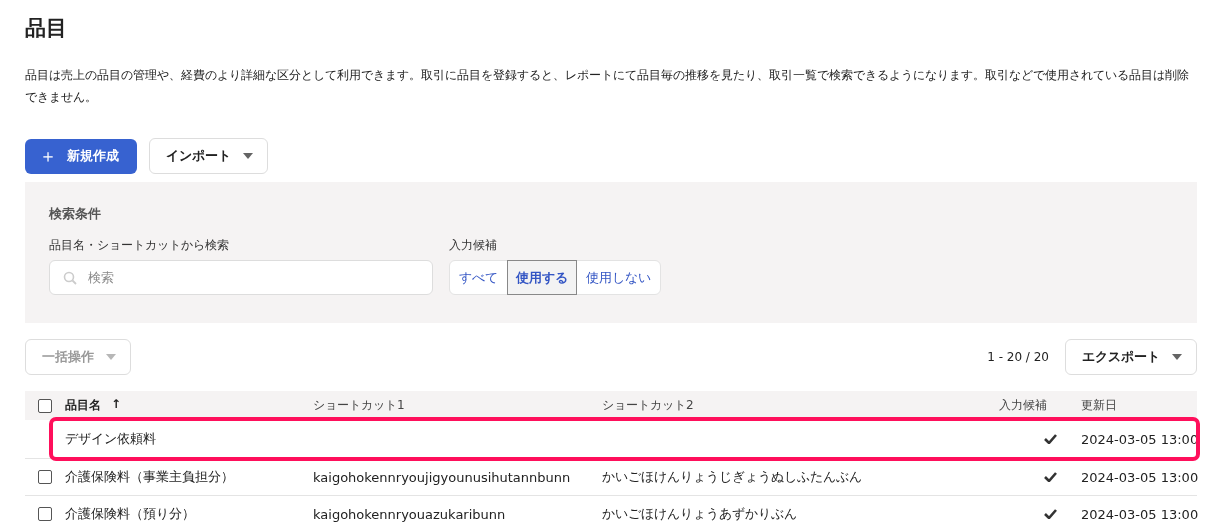 The image size is (1218, 526). What do you see at coordinates (410, 514) in the screenshot?
I see `table-cell-text: kaigohokennryouazukaribunn` at bounding box center [410, 514].